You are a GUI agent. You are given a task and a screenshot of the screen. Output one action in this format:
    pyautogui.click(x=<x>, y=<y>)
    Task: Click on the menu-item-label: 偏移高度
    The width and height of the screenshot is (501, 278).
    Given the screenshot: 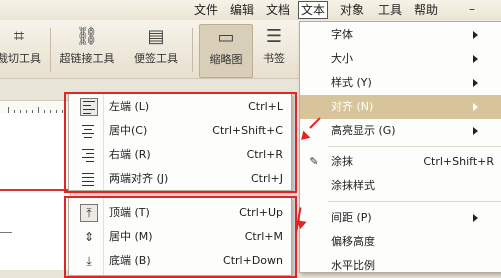 What is the action you would take?
    pyautogui.click(x=353, y=241)
    